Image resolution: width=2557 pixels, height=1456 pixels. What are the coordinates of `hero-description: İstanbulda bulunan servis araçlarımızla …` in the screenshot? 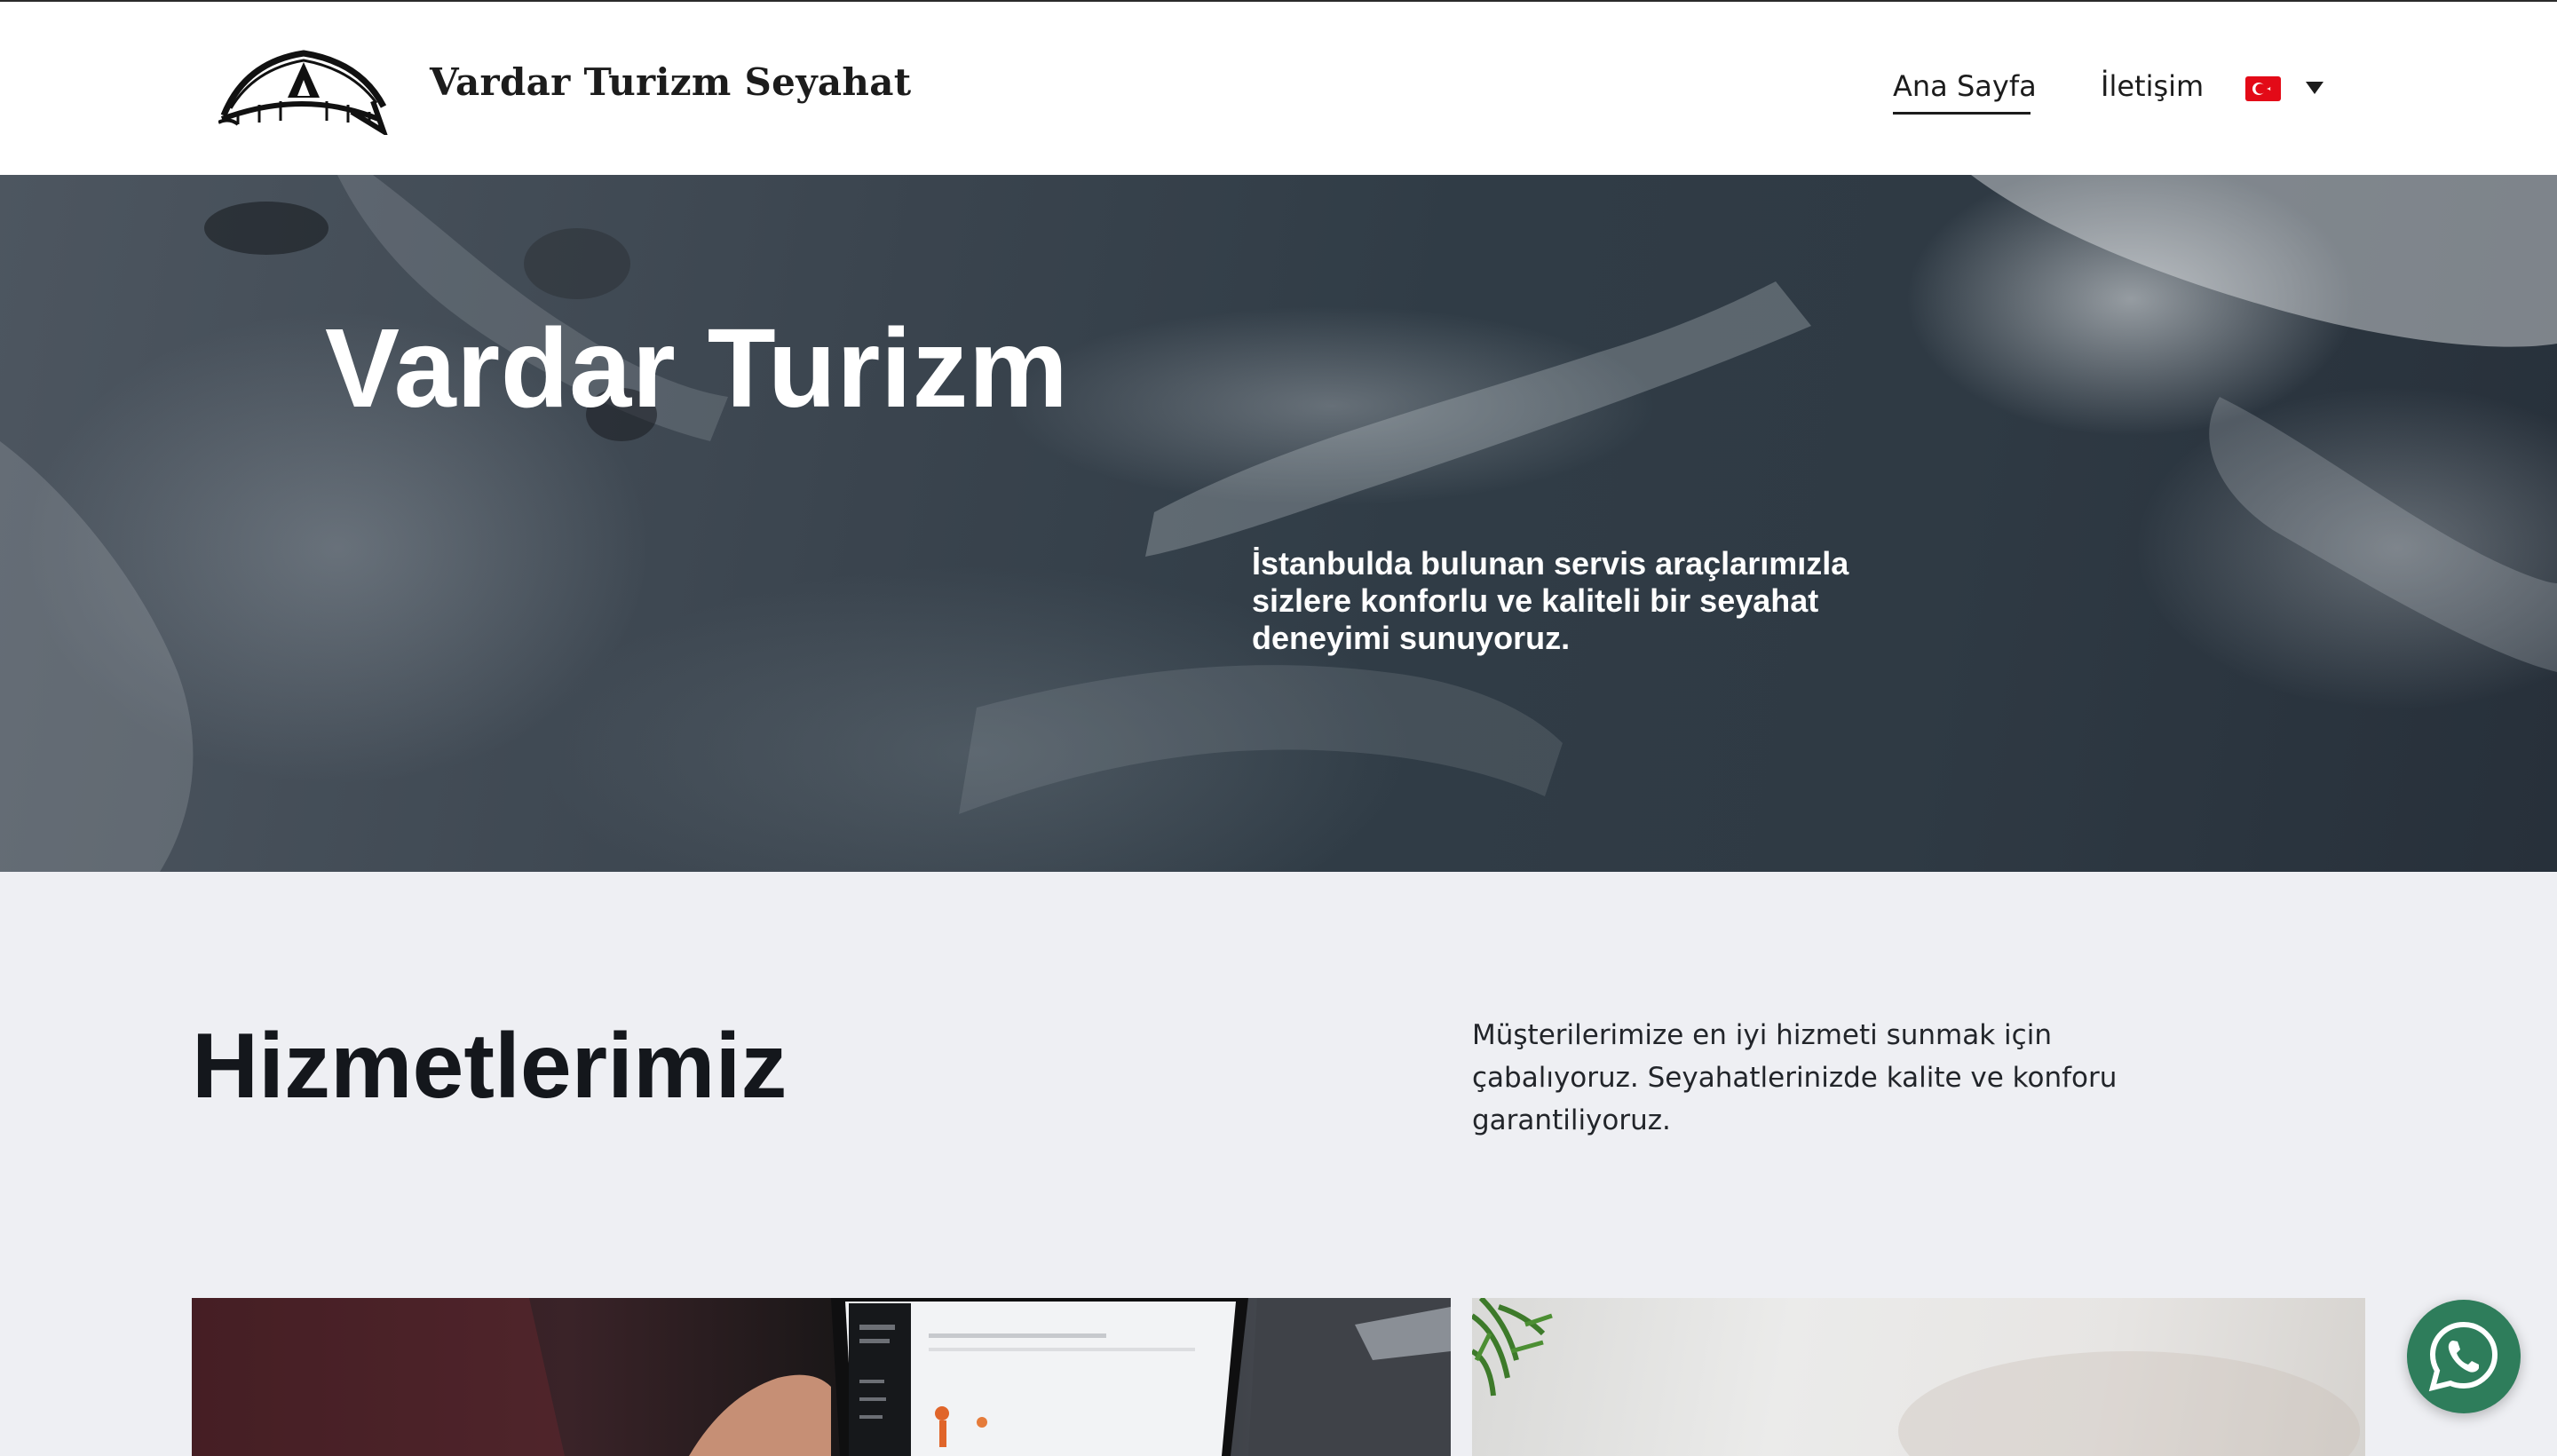 It's located at (1550, 600).